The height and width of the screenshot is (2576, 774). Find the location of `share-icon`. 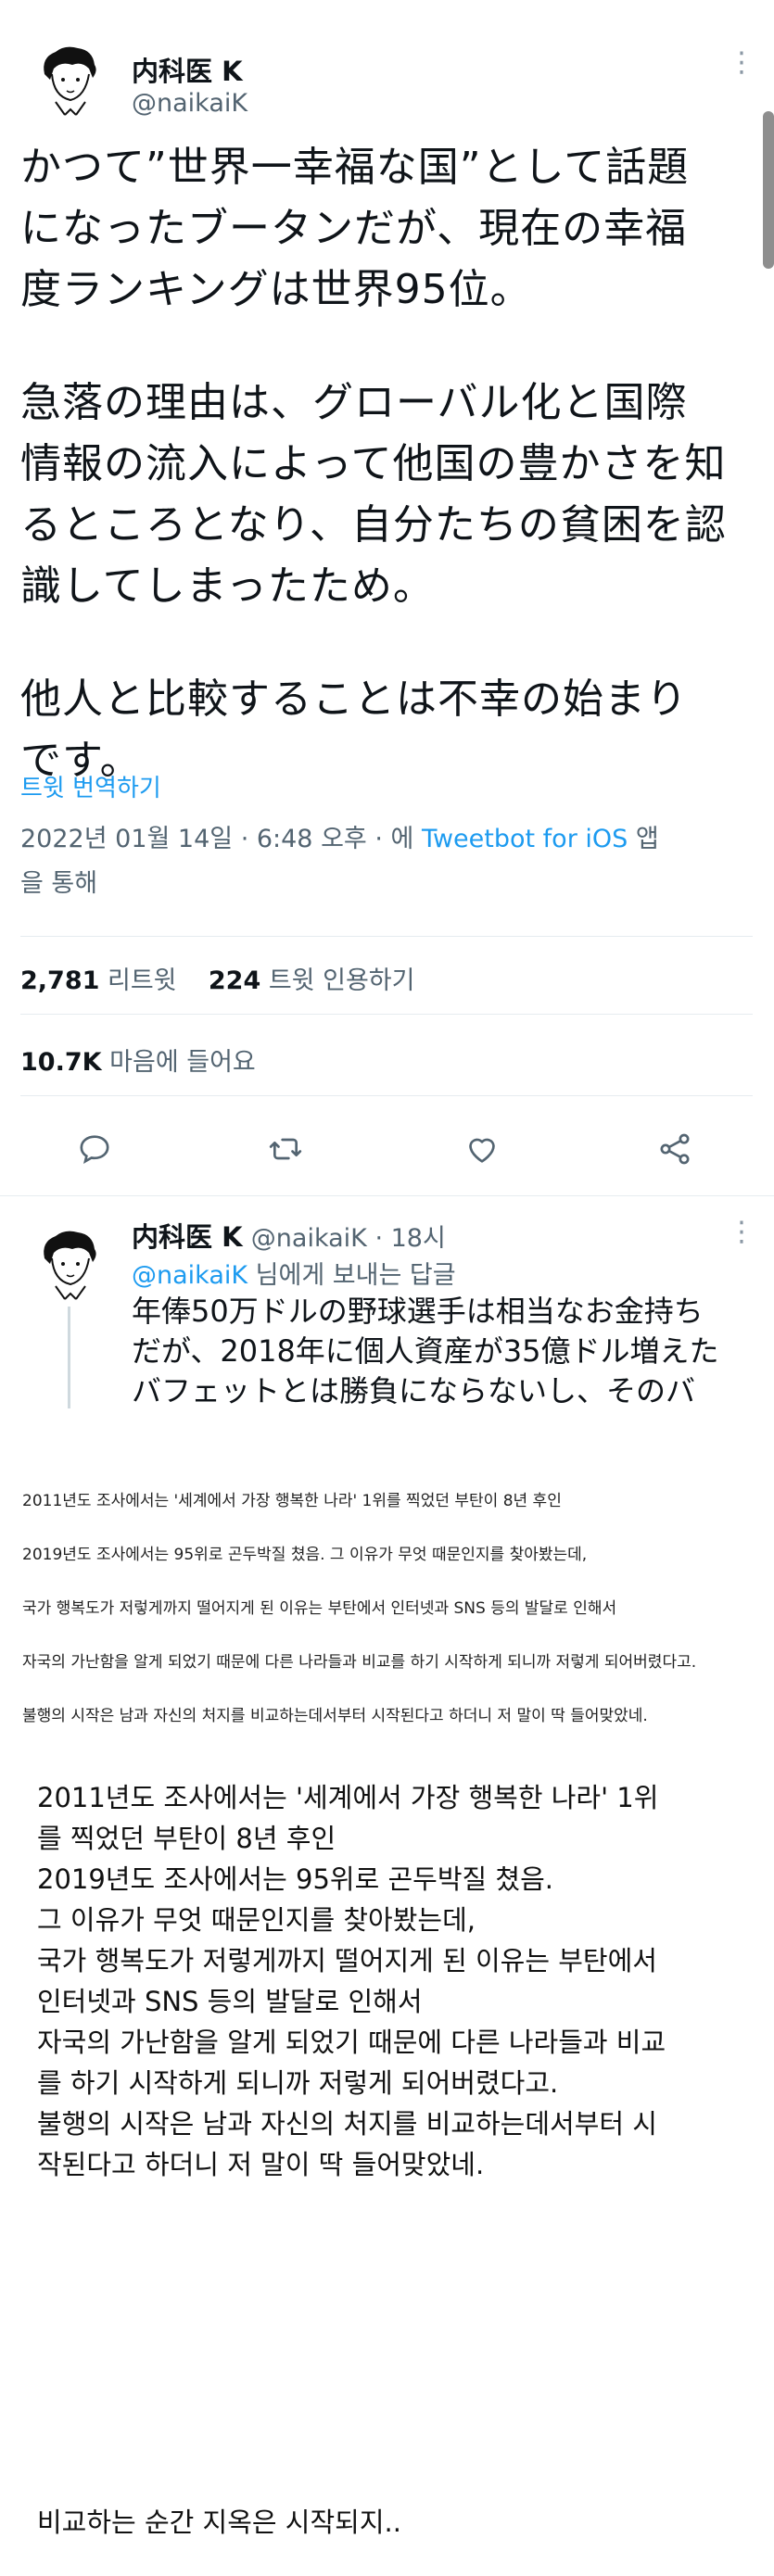

share-icon is located at coordinates (674, 1149).